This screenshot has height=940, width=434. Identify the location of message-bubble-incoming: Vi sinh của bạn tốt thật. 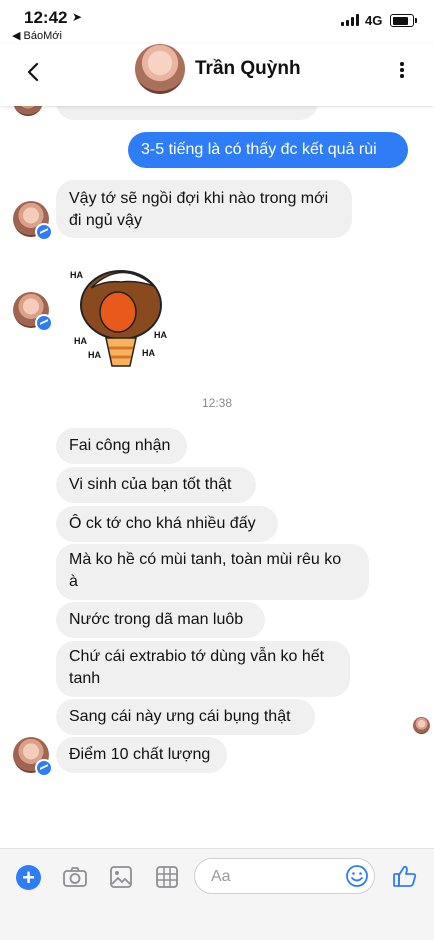
(156, 485).